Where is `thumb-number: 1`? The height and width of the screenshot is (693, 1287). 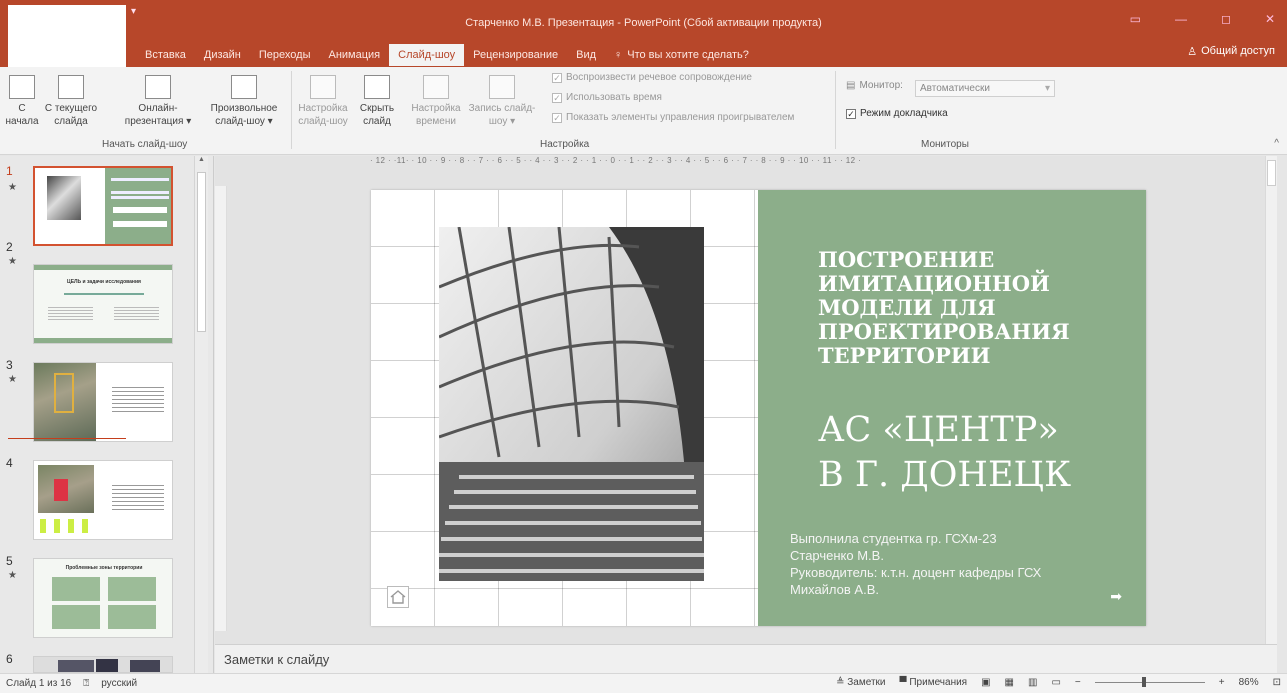
thumb-number: 1 is located at coordinates (9, 171).